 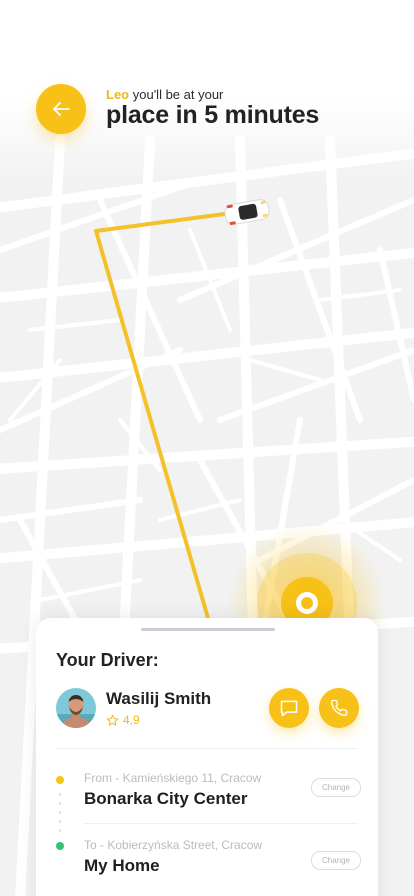 I want to click on avatar, so click(x=76, y=708).